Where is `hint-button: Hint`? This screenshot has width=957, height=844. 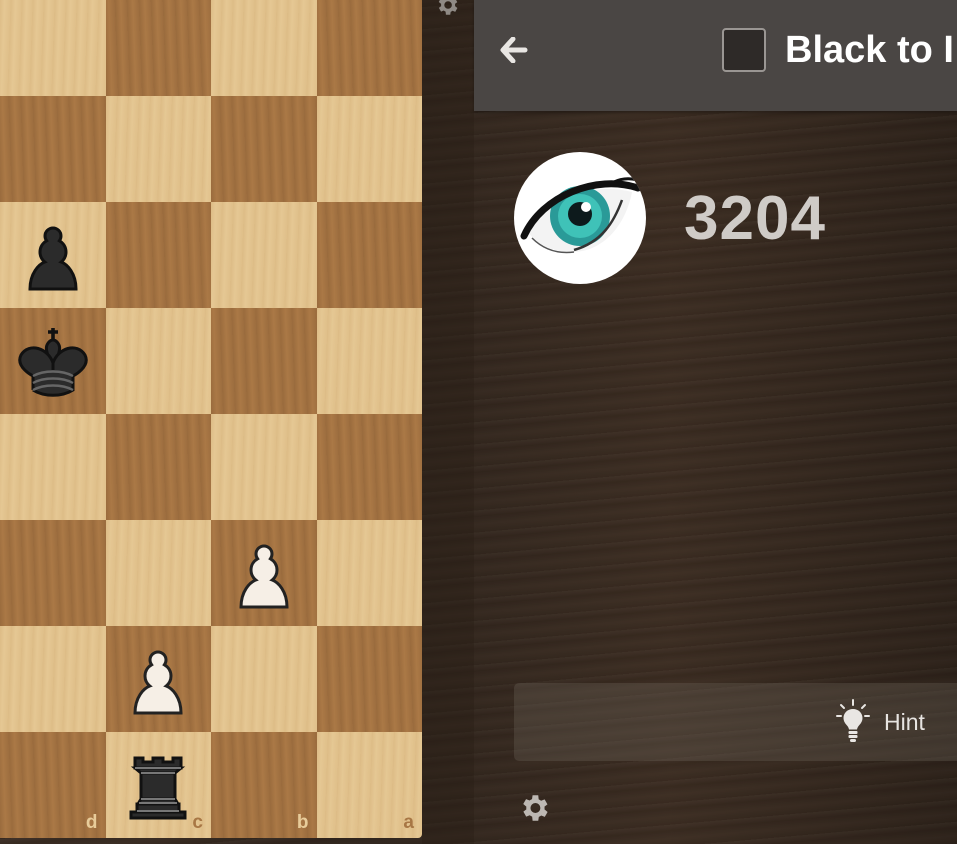
hint-button: Hint is located at coordinates (880, 722).